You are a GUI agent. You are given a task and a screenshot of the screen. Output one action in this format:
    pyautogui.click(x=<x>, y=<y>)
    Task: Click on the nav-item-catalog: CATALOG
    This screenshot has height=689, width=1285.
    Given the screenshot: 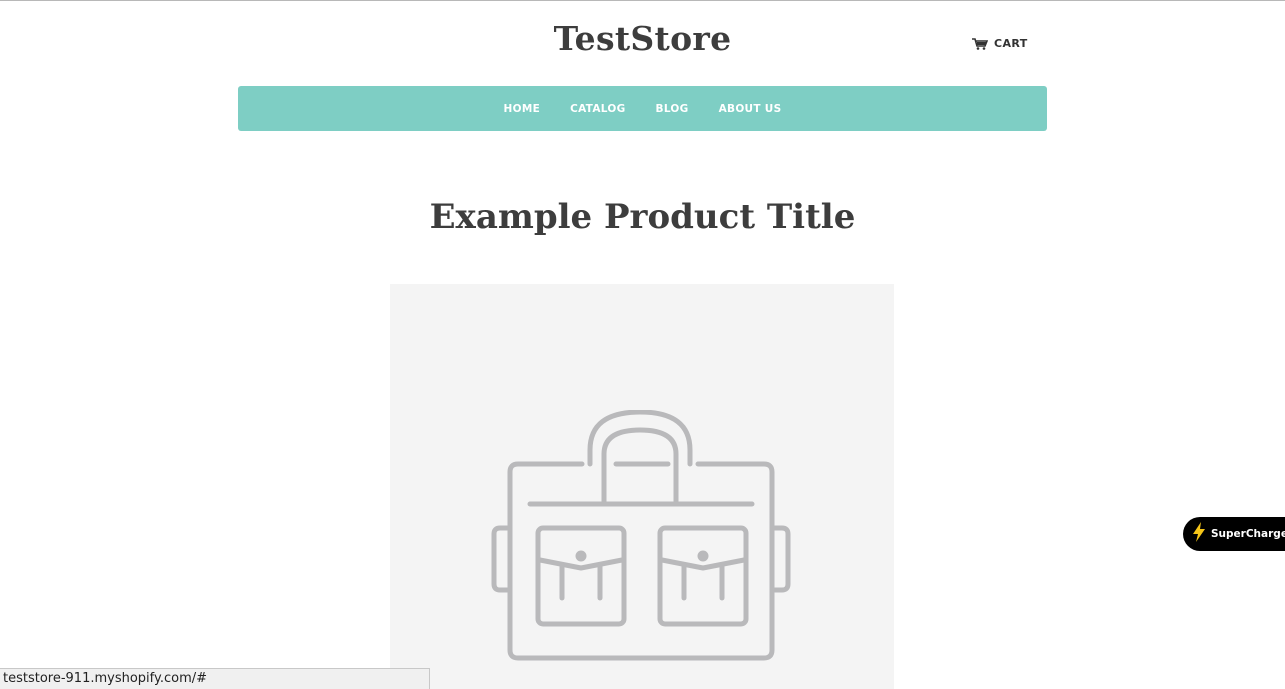 What is the action you would take?
    pyautogui.click(x=597, y=109)
    